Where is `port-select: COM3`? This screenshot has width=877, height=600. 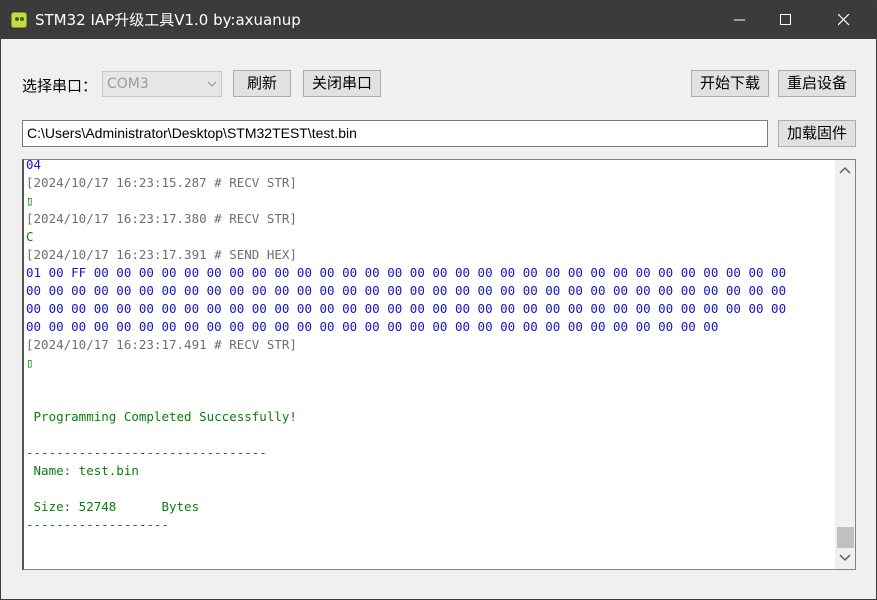 port-select: COM3 is located at coordinates (162, 84).